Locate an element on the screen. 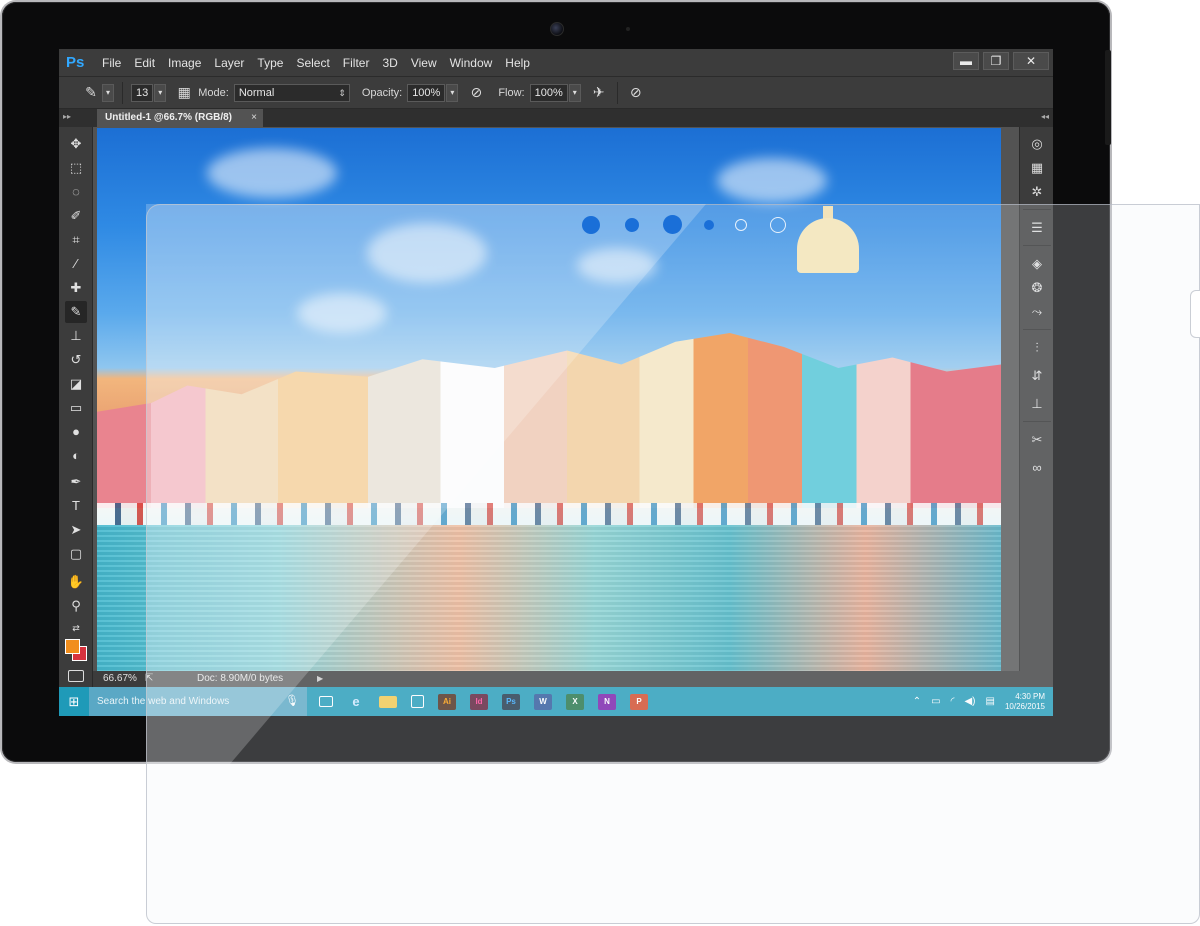 This screenshot has height=926, width=1200. menu-window: Window is located at coordinates (471, 63).